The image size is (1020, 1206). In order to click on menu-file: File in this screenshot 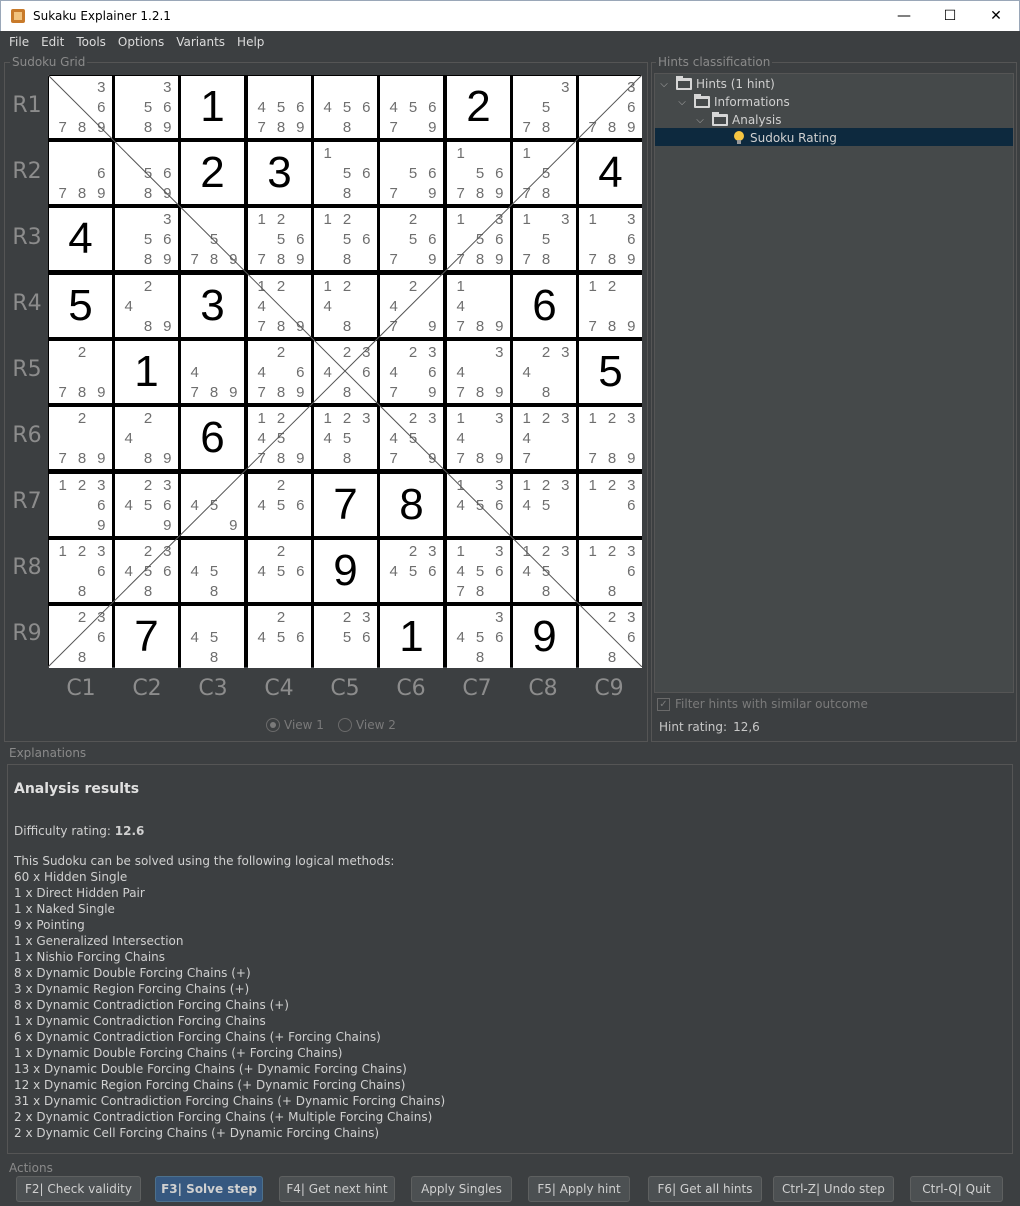, I will do `click(19, 42)`.